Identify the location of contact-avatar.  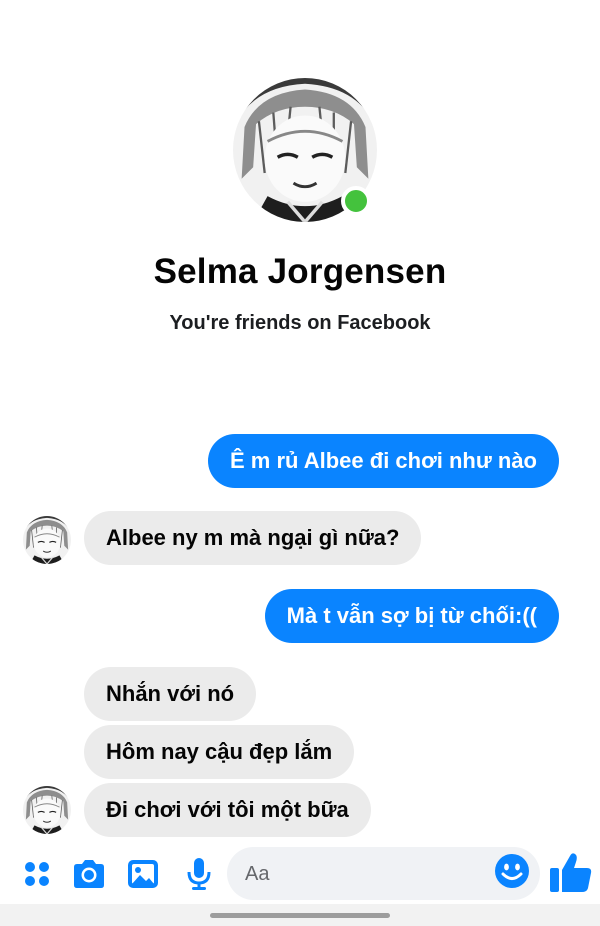
(305, 150).